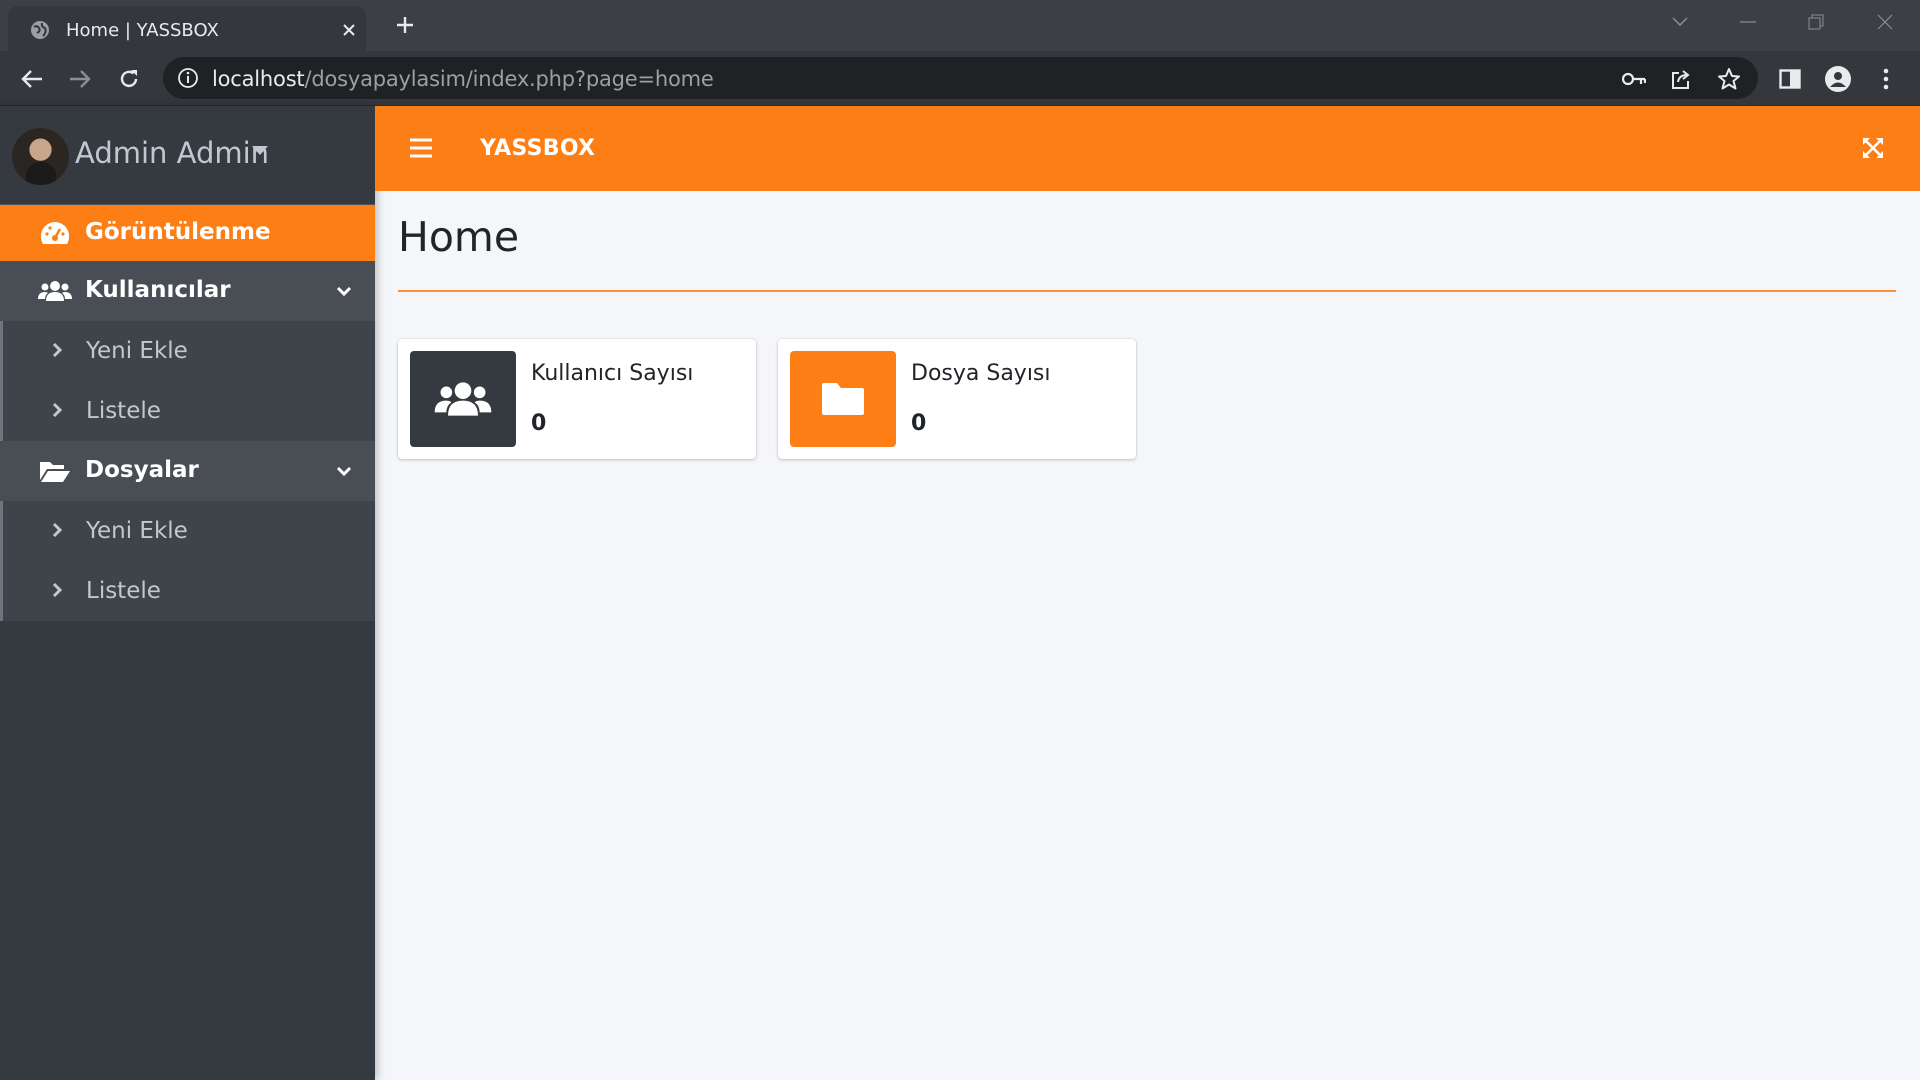 The height and width of the screenshot is (1080, 1920). I want to click on user-name: Admin Admin, so click(172, 153).